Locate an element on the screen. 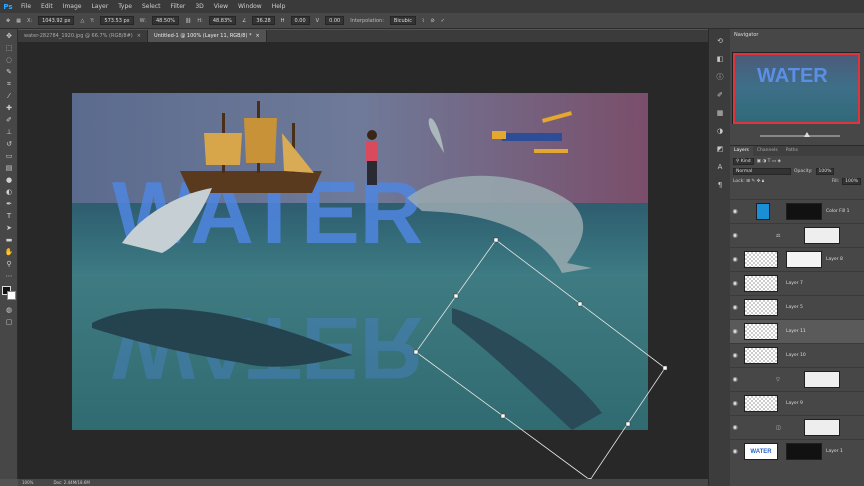  layer-row: ◉ Layer 10 is located at coordinates (797, 355).